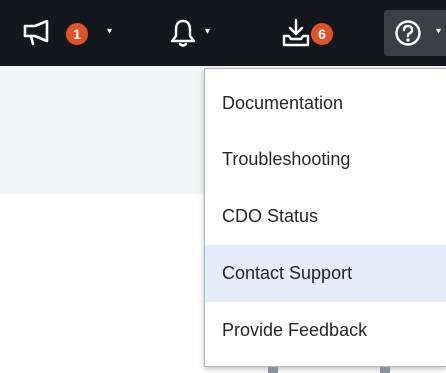  I want to click on notifications-button, so click(183, 33).